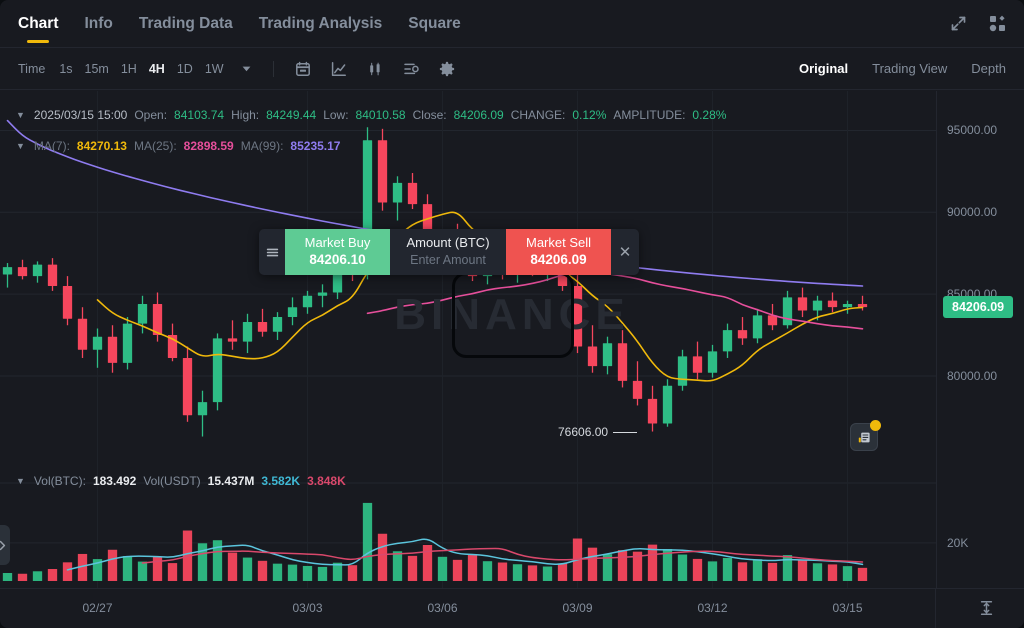 Image resolution: width=1024 pixels, height=628 pixels. What do you see at coordinates (875, 425) in the screenshot?
I see `notification-badge` at bounding box center [875, 425].